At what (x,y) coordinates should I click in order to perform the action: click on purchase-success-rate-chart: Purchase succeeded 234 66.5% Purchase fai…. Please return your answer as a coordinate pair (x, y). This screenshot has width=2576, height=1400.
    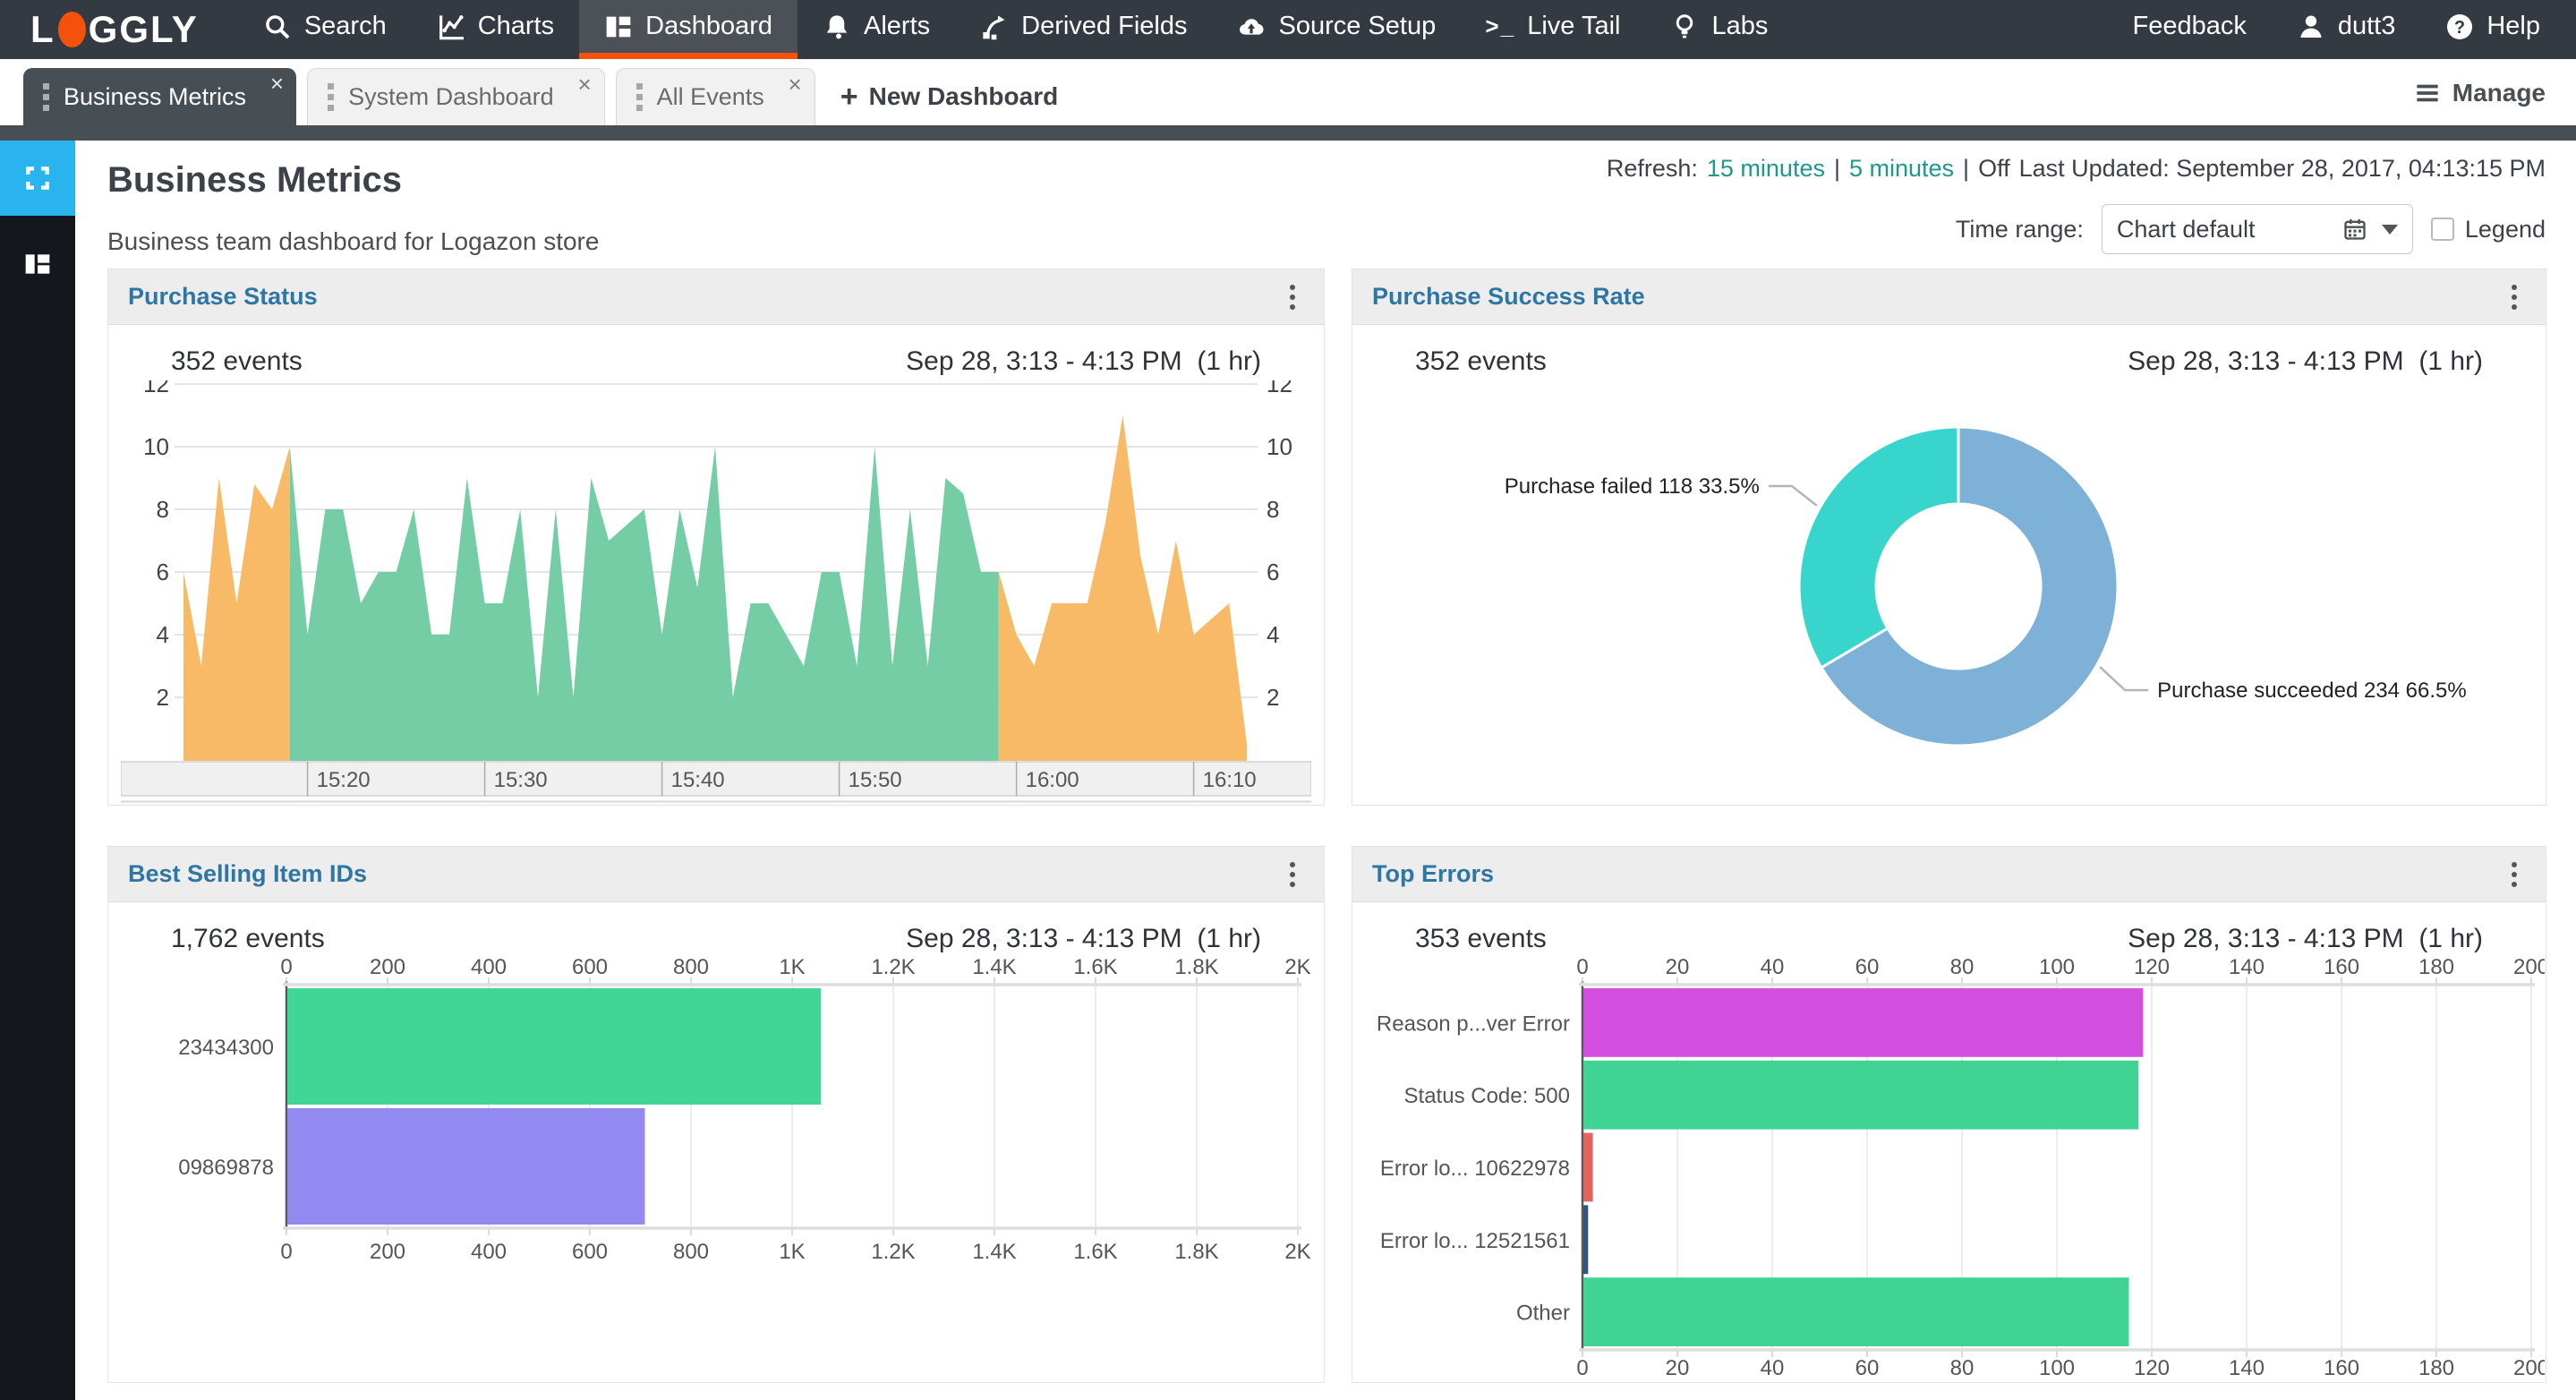
    Looking at the image, I should click on (1949, 592).